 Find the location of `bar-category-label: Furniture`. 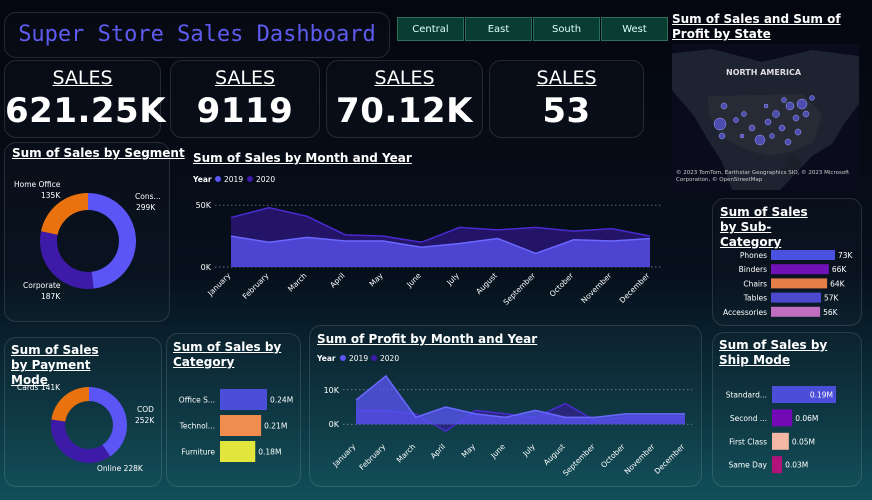

bar-category-label: Furniture is located at coordinates (198, 452).